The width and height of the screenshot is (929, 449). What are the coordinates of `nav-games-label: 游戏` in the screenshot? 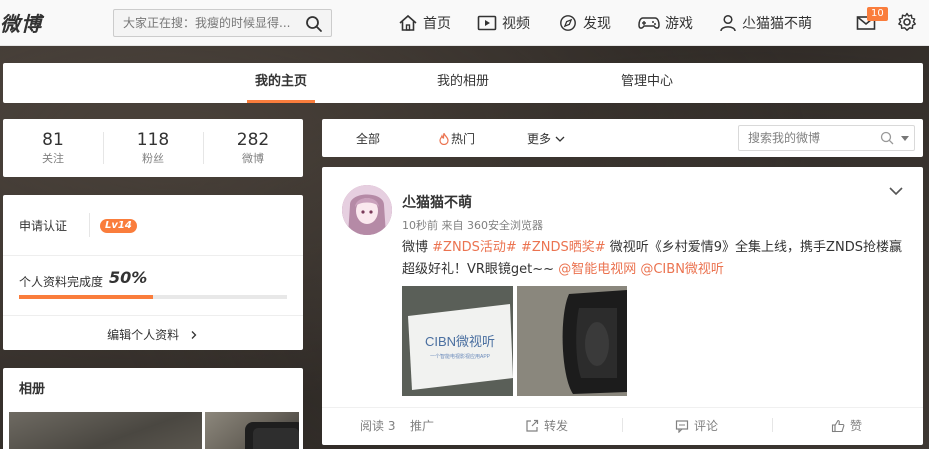 It's located at (679, 24).